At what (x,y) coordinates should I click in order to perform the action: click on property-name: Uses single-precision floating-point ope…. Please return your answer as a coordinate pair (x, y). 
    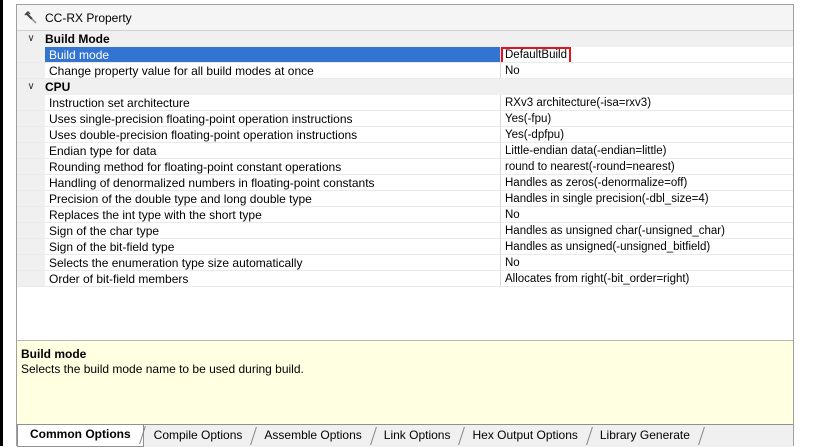
    Looking at the image, I should click on (273, 118).